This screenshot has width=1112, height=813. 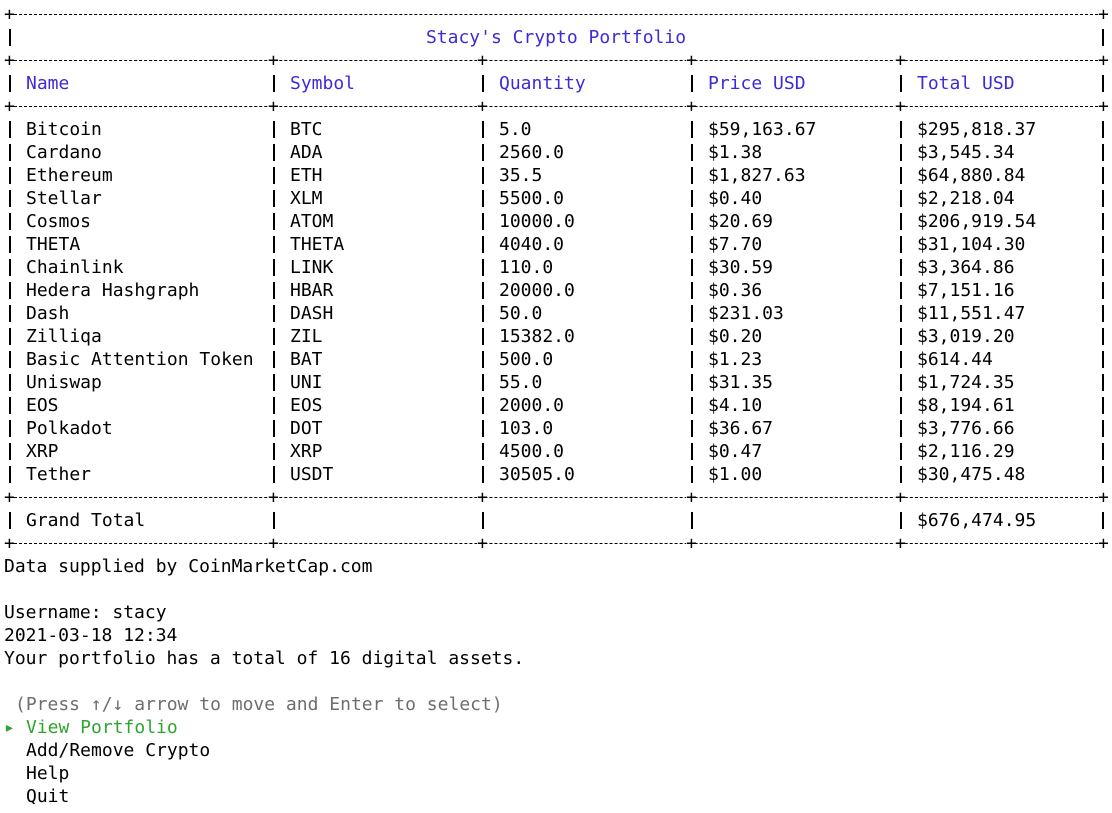 What do you see at coordinates (556, 773) in the screenshot?
I see `menu-item-help: Help` at bounding box center [556, 773].